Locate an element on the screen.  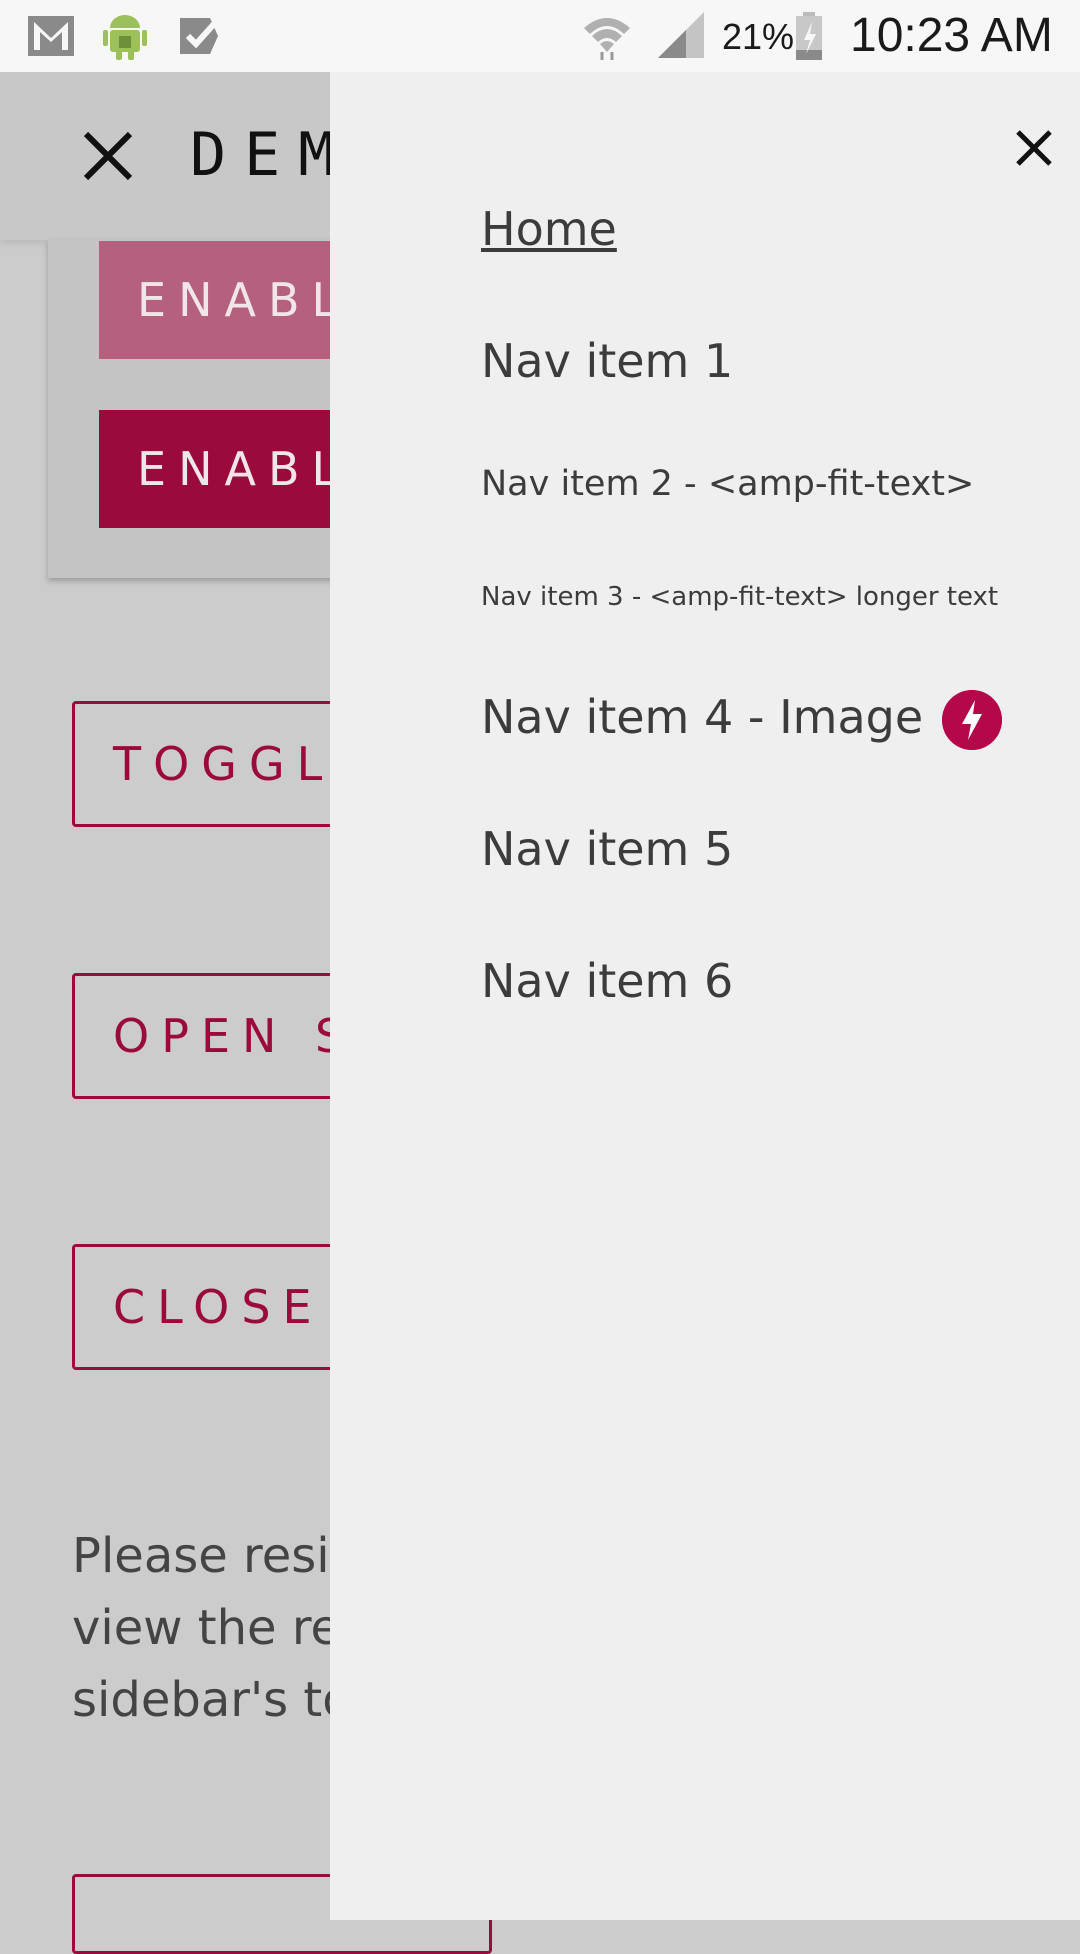
nav-item-2: Nav item 2 - <amp-fit-text> is located at coordinates (727, 484).